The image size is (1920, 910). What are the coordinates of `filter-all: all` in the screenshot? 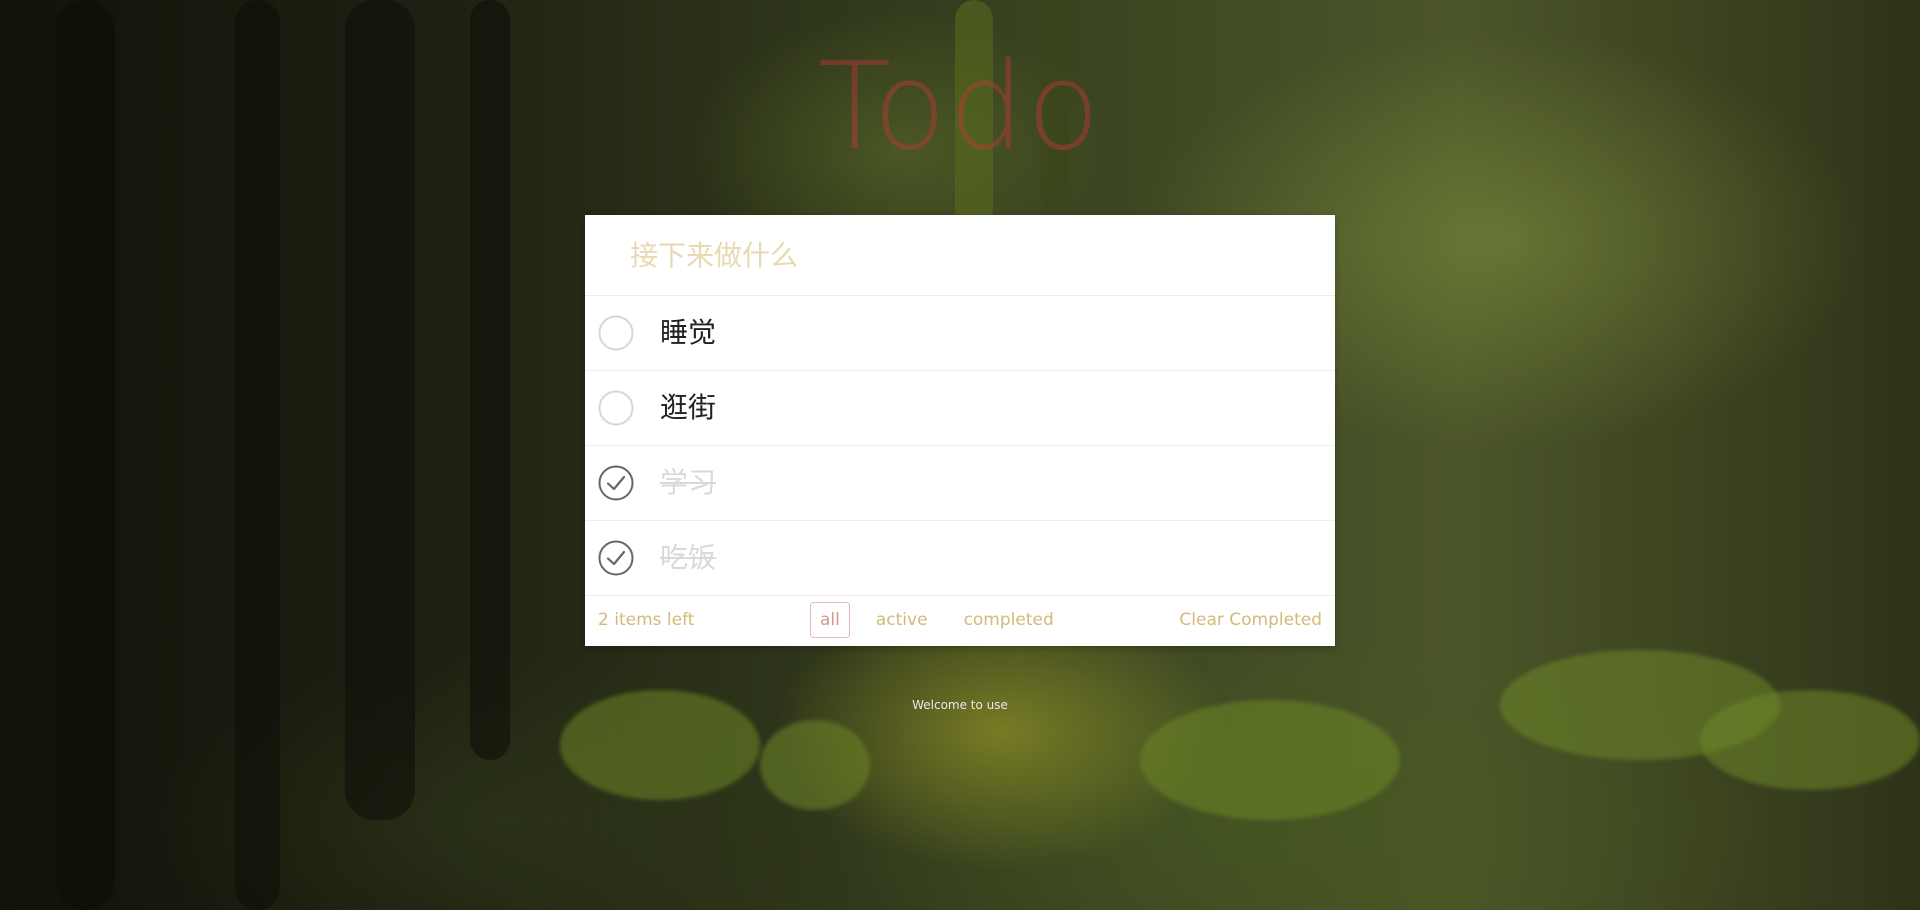 It's located at (830, 620).